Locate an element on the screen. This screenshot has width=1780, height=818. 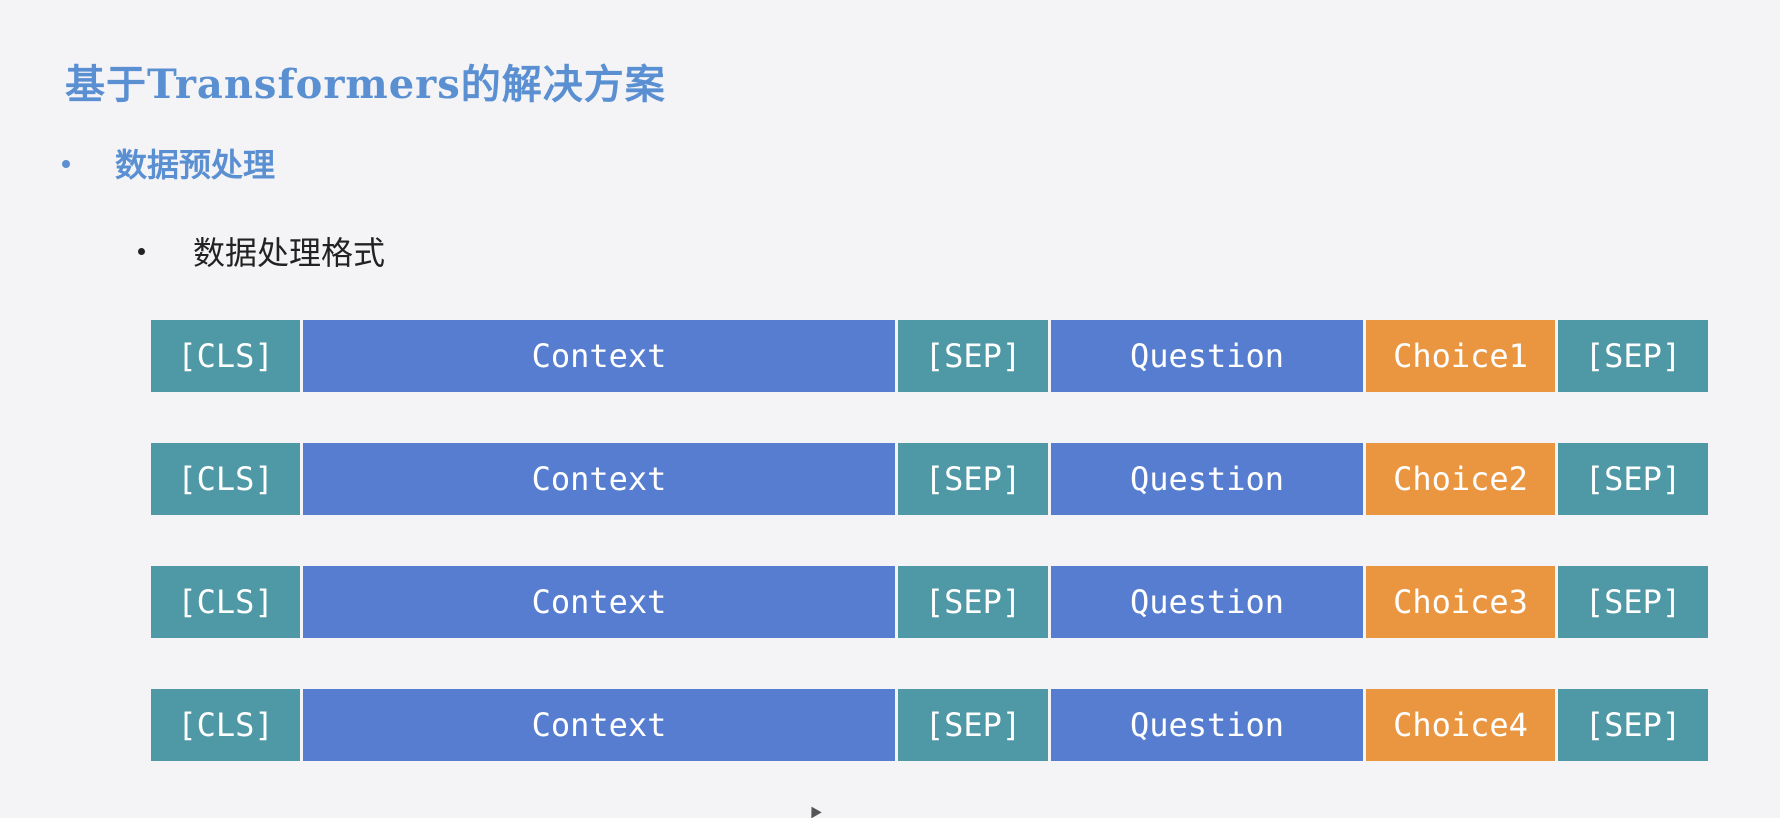
choice-segment: Choice1 is located at coordinates (1460, 356).